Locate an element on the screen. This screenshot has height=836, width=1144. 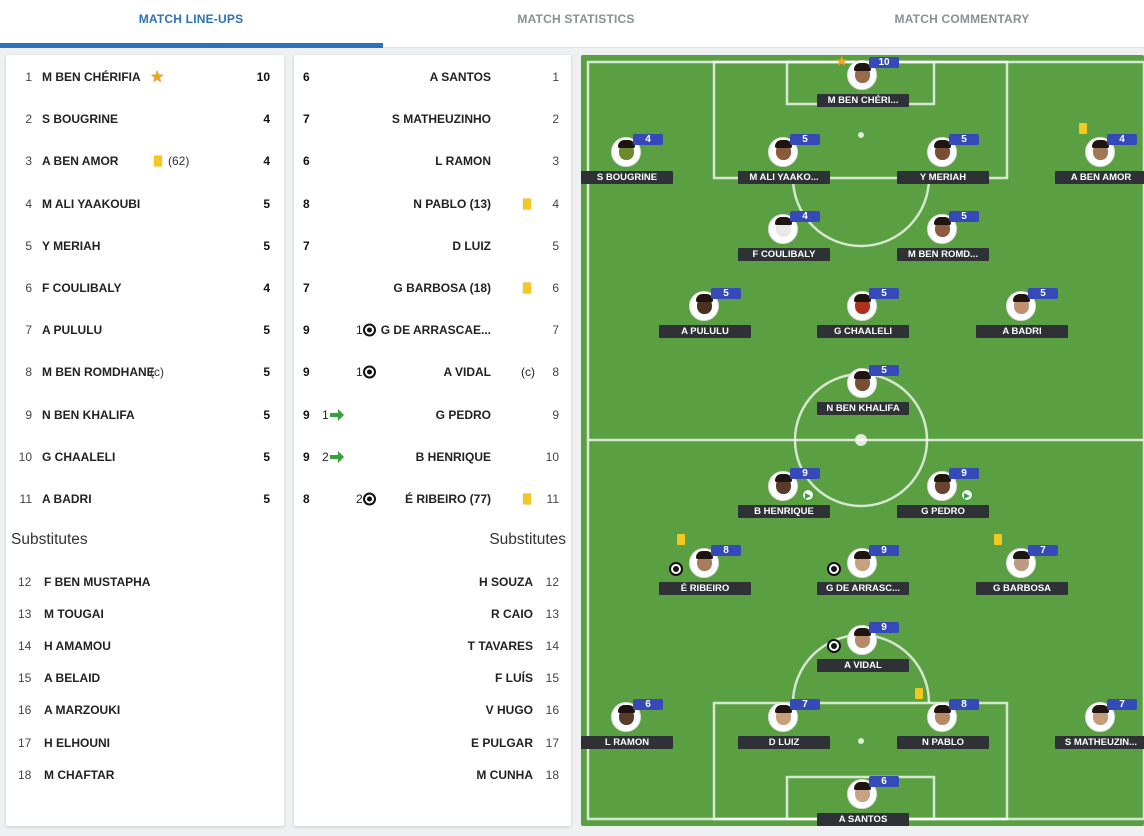
pitch-player: G PEDRO 9 is located at coordinates (943, 499).